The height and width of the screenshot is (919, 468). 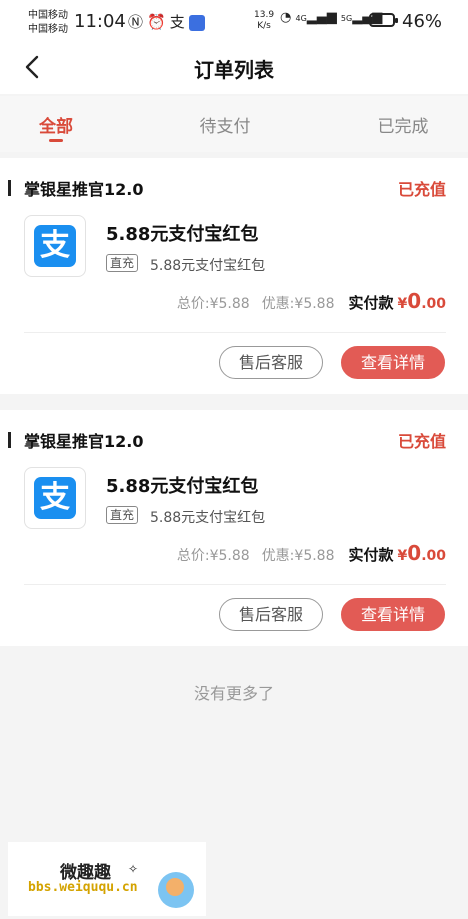 I want to click on net-speed-value: 13.9, so click(x=264, y=15).